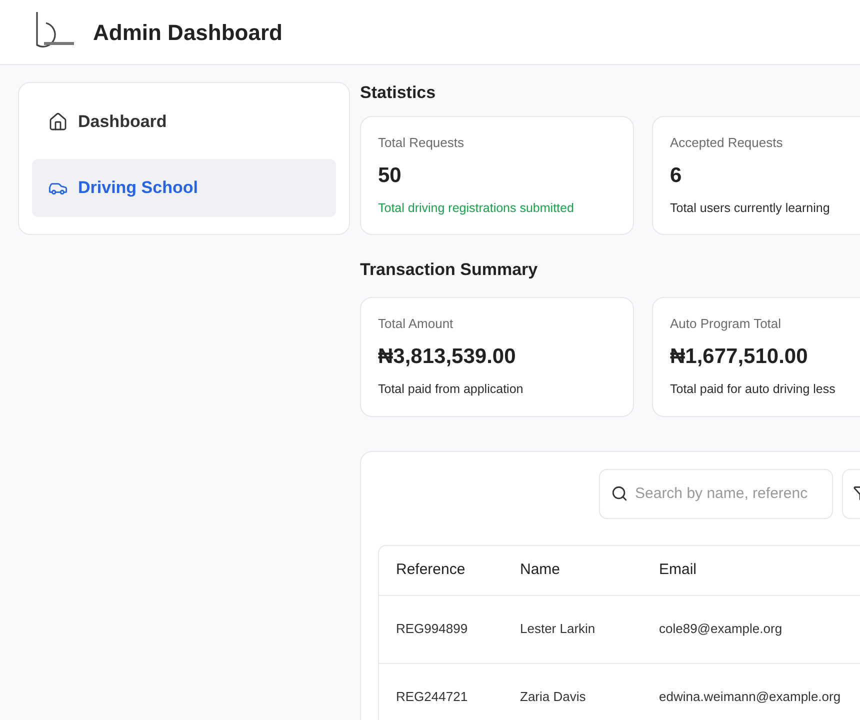 The image size is (860, 720). I want to click on column-header: Reference, so click(430, 570).